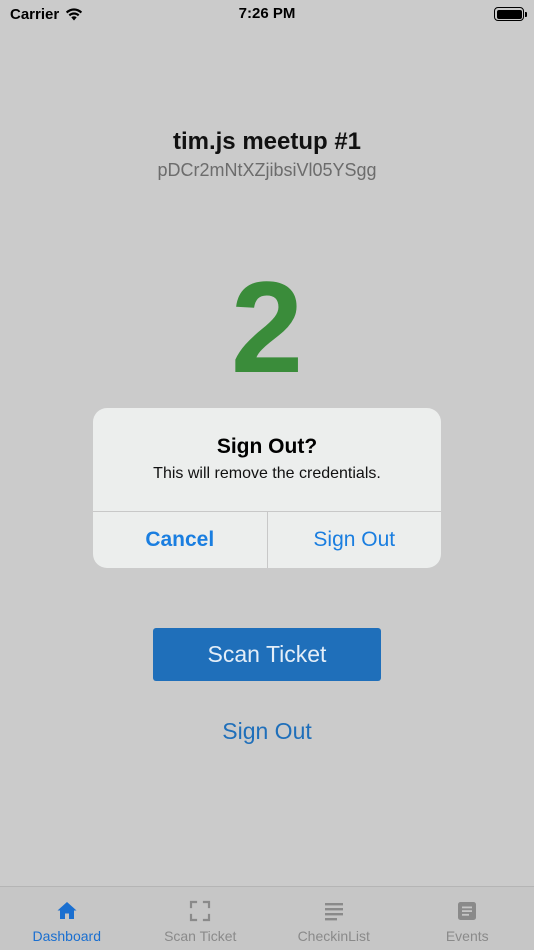  Describe the element at coordinates (333, 936) in the screenshot. I see `tab-label: CheckinList` at that location.